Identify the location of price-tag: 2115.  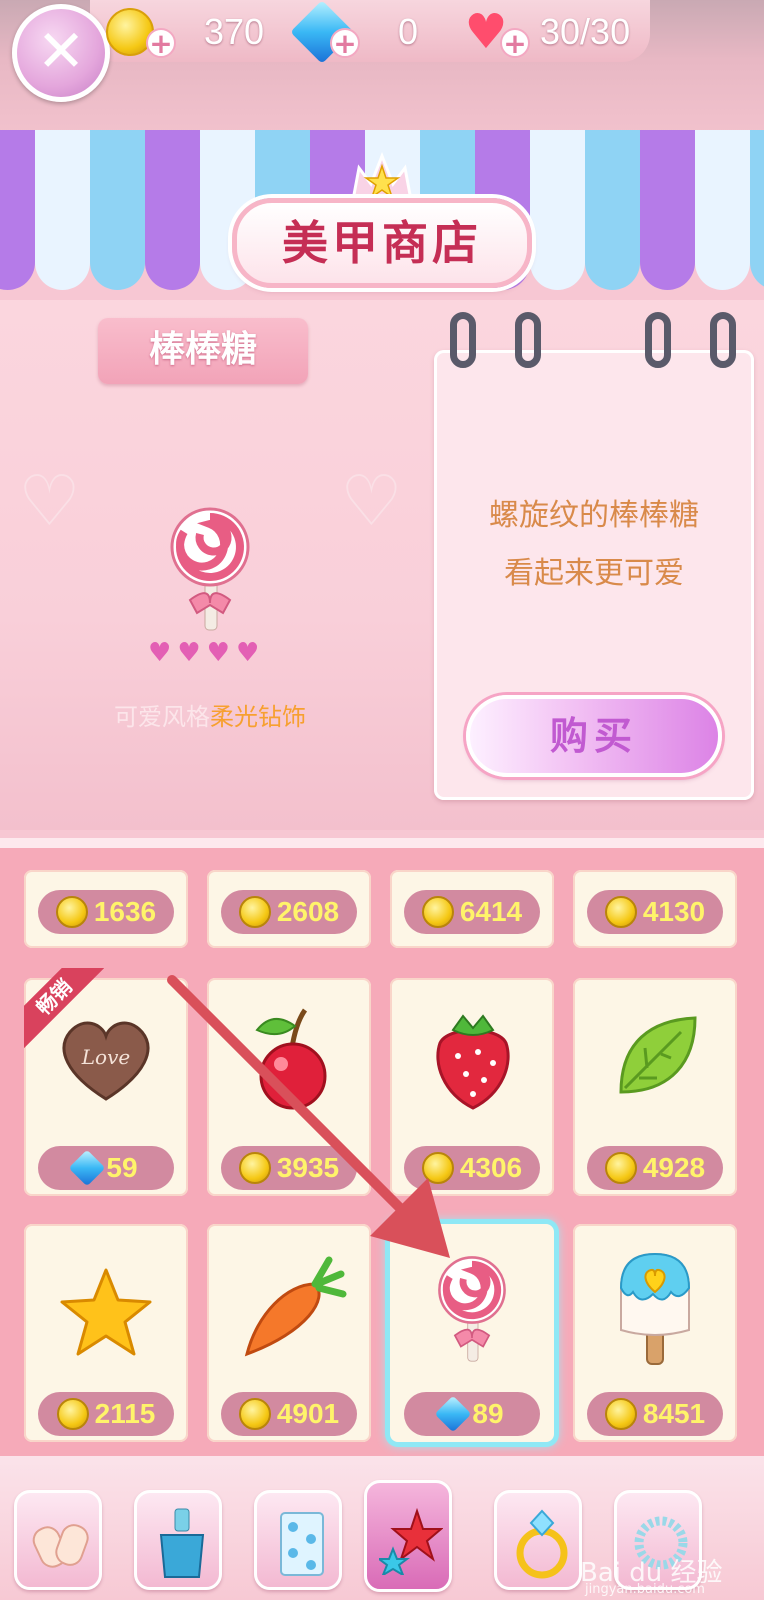
(106, 1414).